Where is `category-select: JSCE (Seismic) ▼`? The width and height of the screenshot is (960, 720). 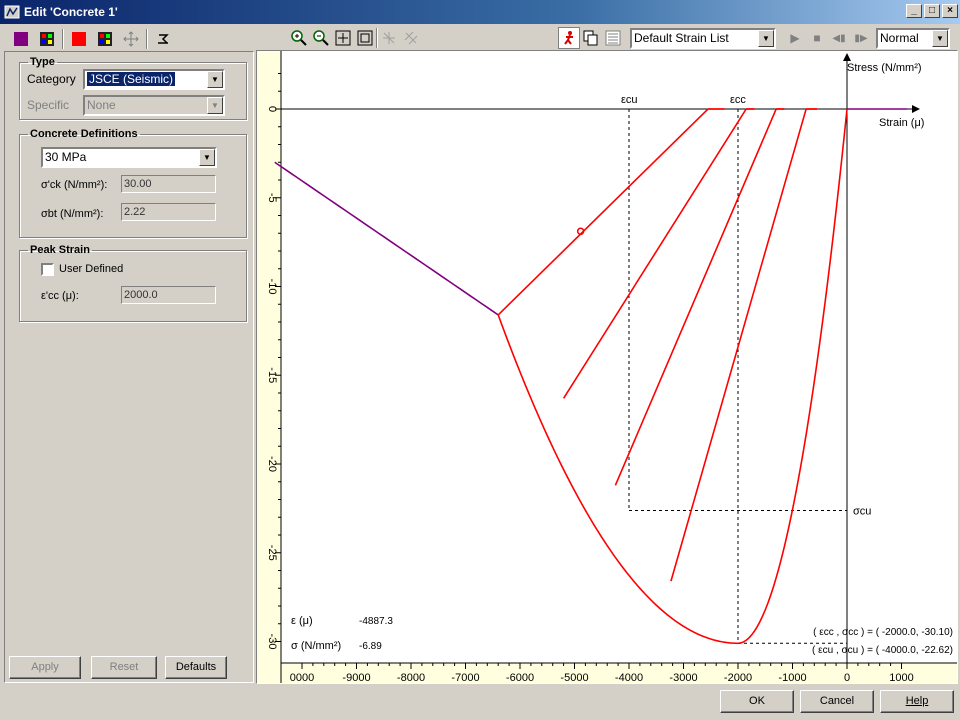
category-select: JSCE (Seismic) ▼ is located at coordinates (154, 79).